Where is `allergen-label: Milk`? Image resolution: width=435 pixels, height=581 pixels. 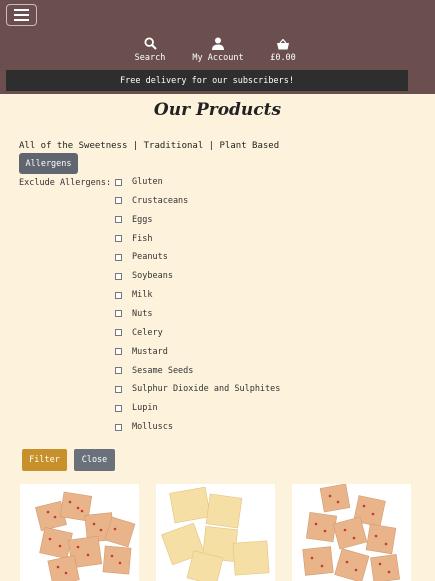 allergen-label: Milk is located at coordinates (142, 295).